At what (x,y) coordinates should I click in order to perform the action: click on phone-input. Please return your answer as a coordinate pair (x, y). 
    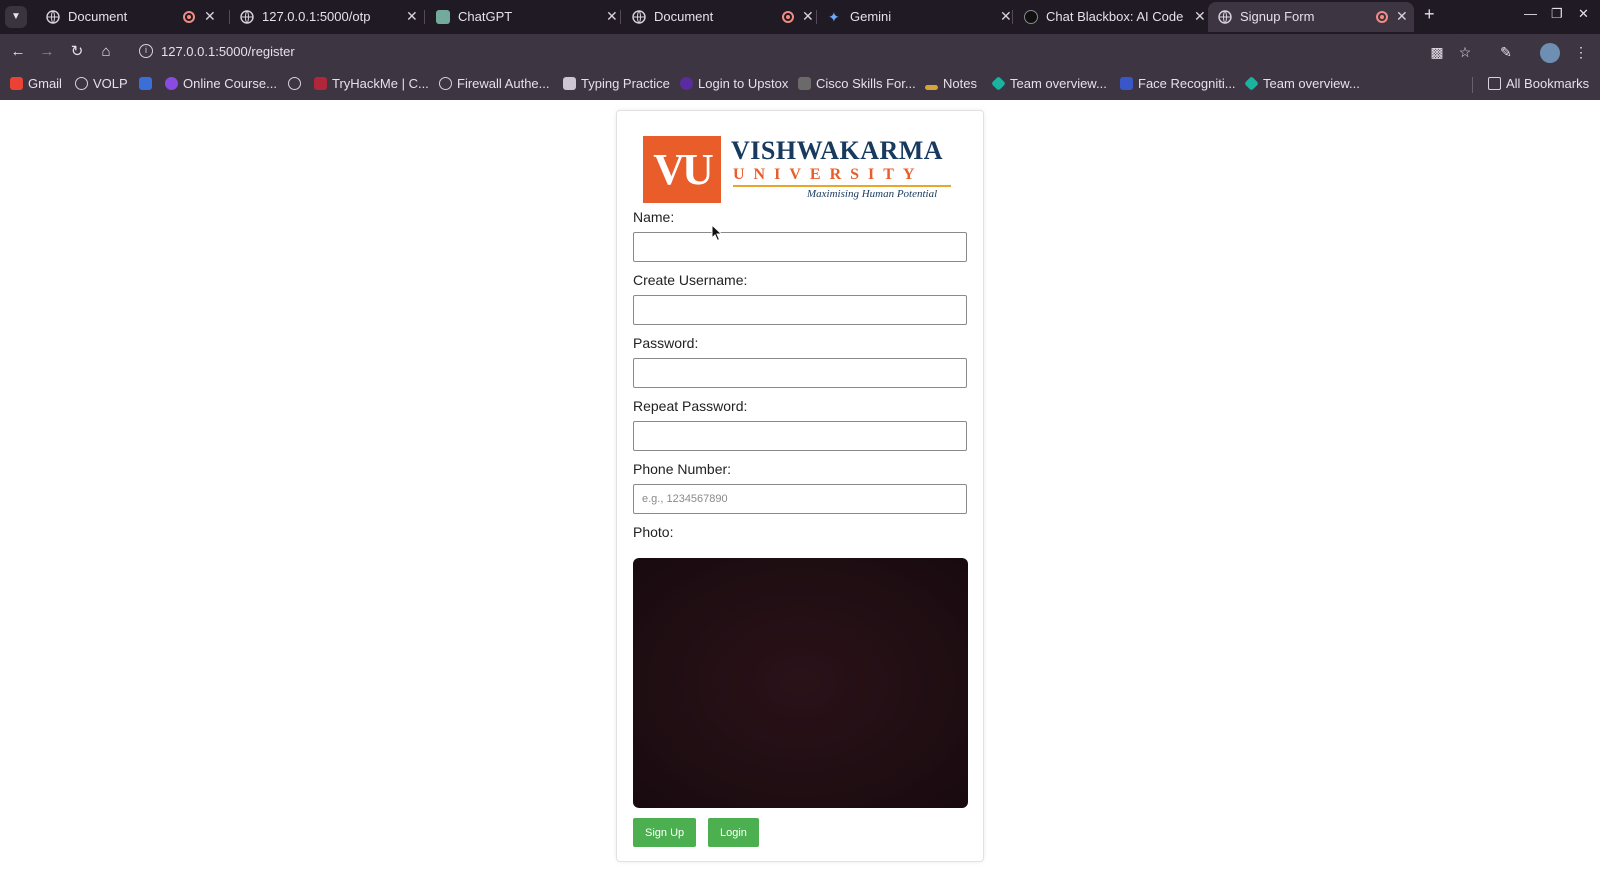
    Looking at the image, I should click on (800, 499).